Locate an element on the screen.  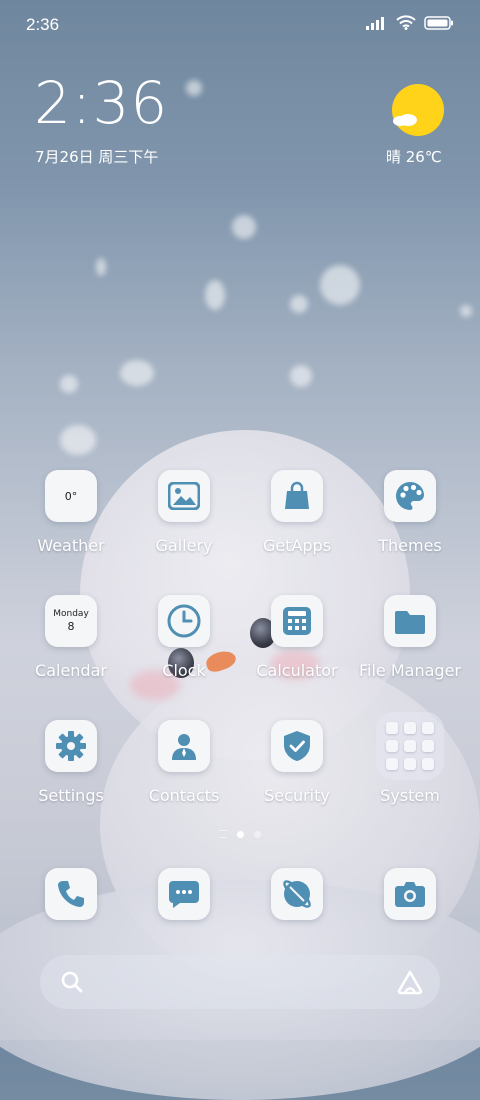
camera-icon is located at coordinates (410, 894).